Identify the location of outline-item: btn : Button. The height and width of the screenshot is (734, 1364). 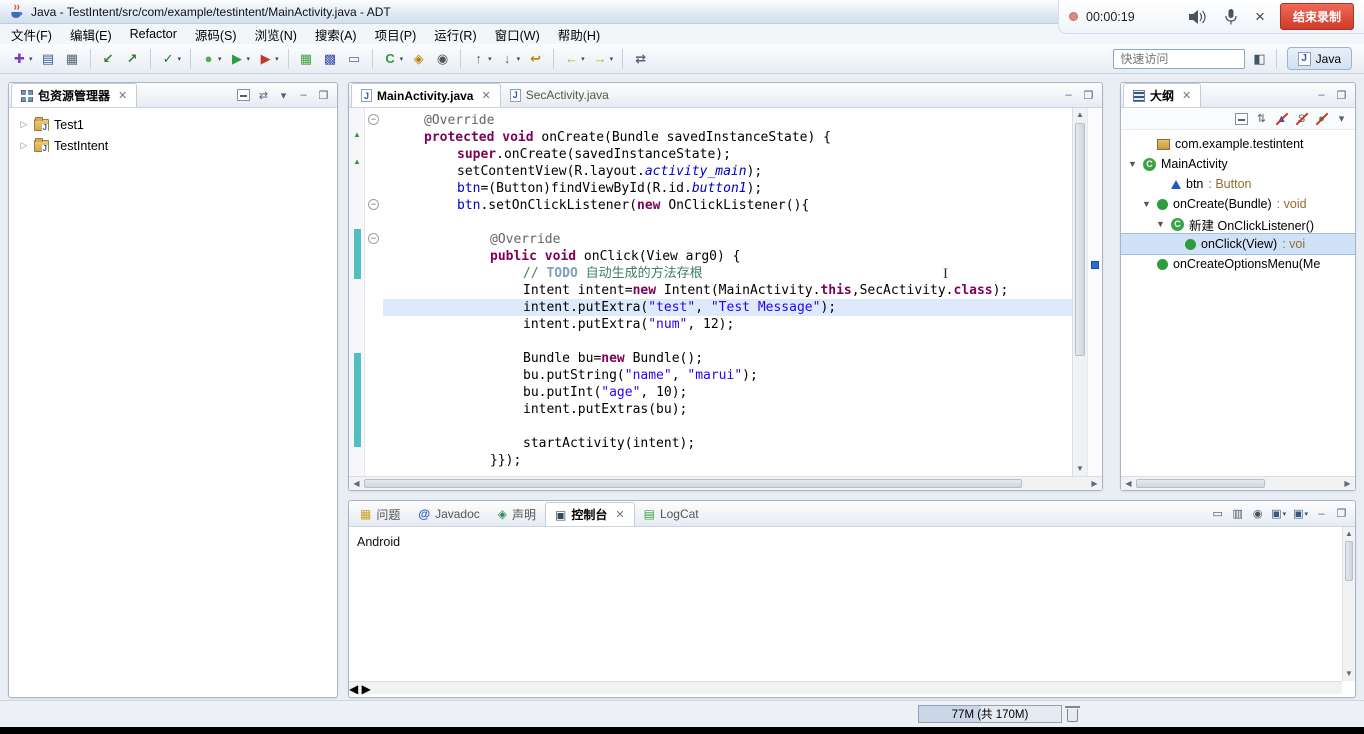
(1238, 184).